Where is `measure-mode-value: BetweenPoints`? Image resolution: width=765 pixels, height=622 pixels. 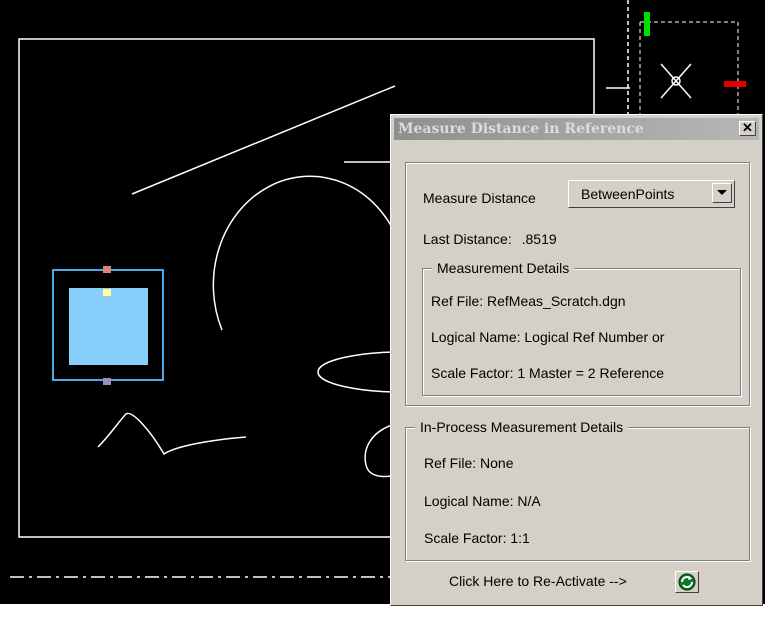 measure-mode-value: BetweenPoints is located at coordinates (628, 194).